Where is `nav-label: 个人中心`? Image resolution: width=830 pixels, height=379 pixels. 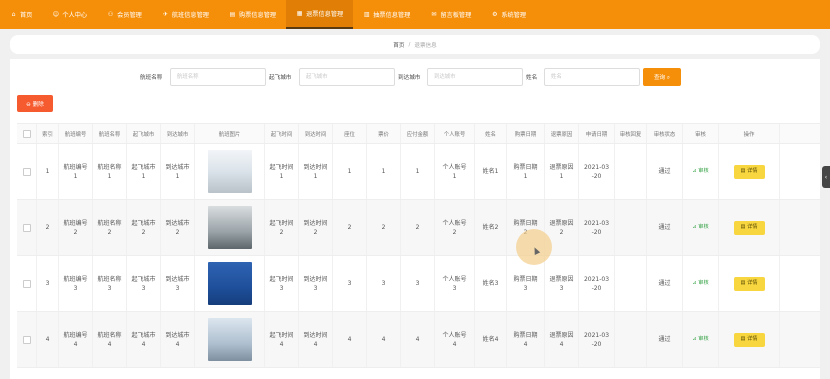
nav-label: 个人中心 is located at coordinates (75, 15).